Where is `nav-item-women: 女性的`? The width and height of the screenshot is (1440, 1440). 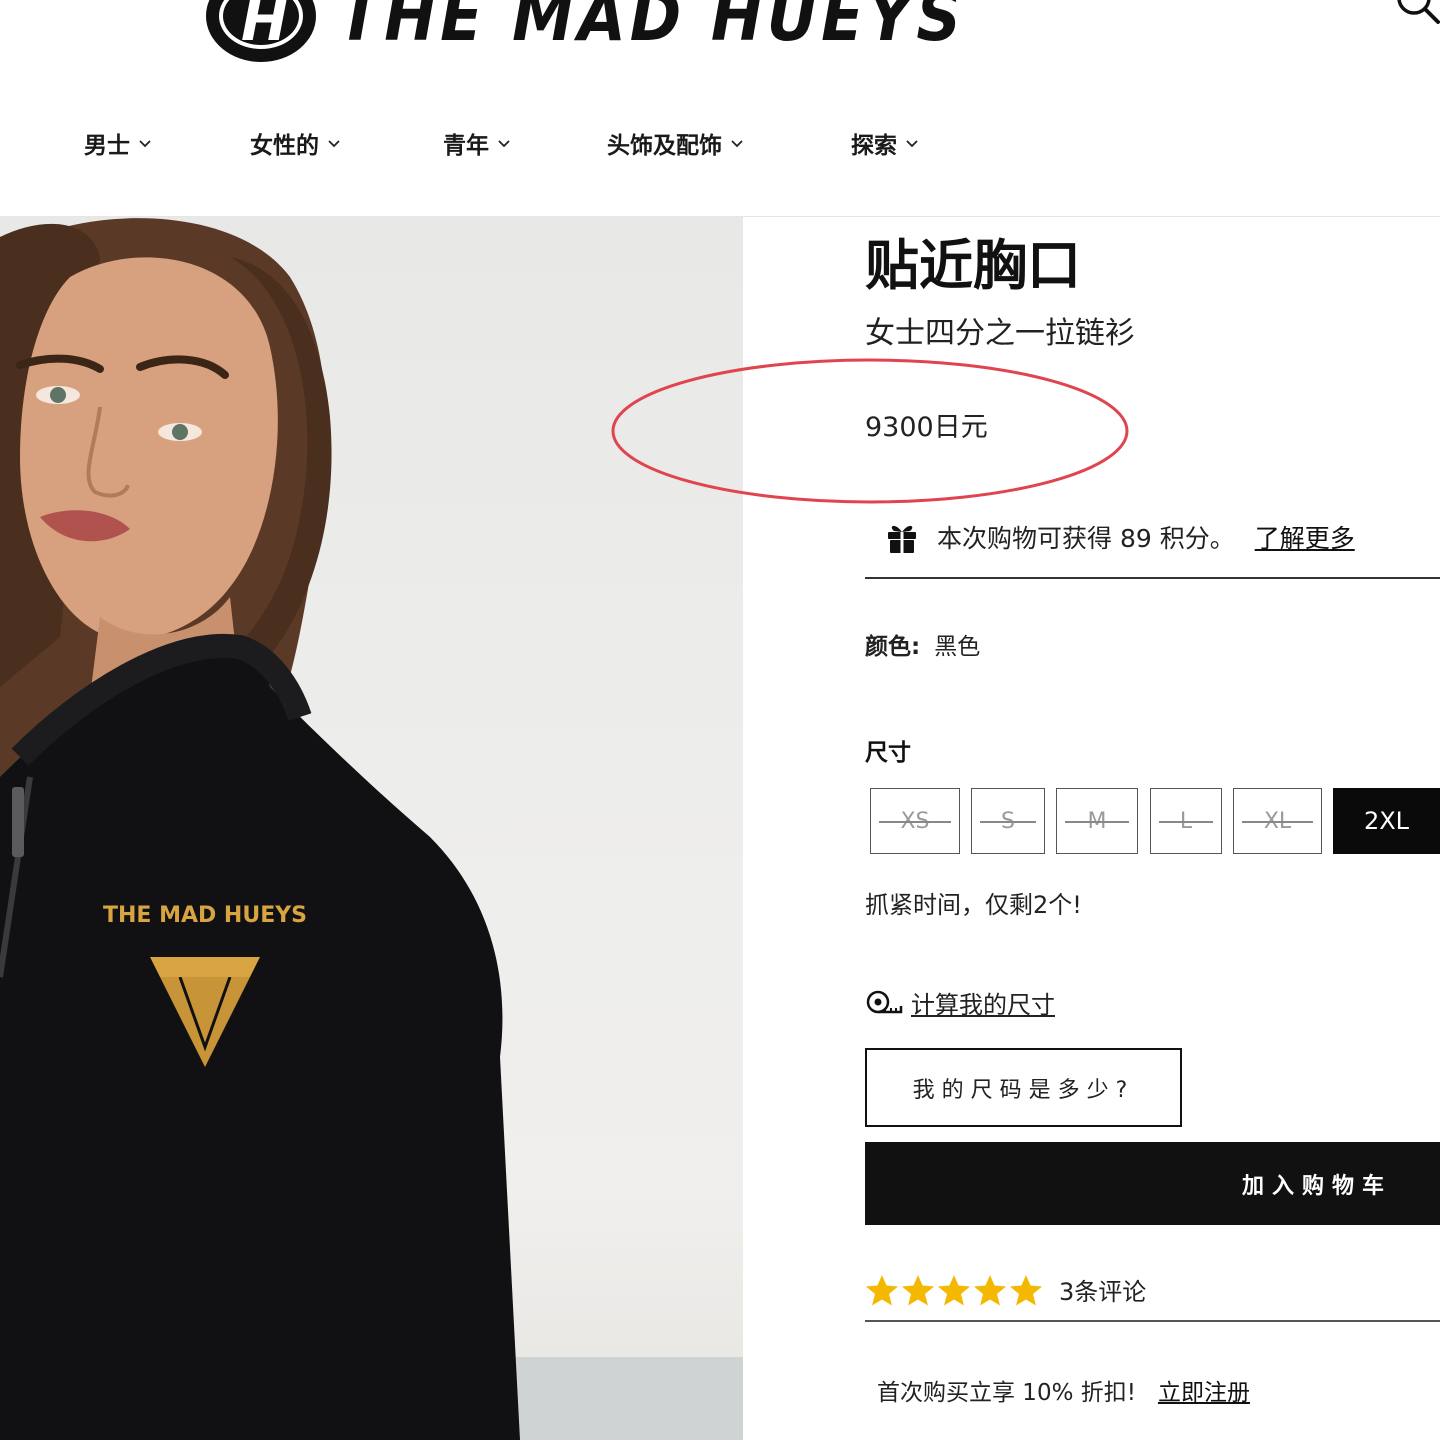 nav-item-women: 女性的 is located at coordinates (295, 143).